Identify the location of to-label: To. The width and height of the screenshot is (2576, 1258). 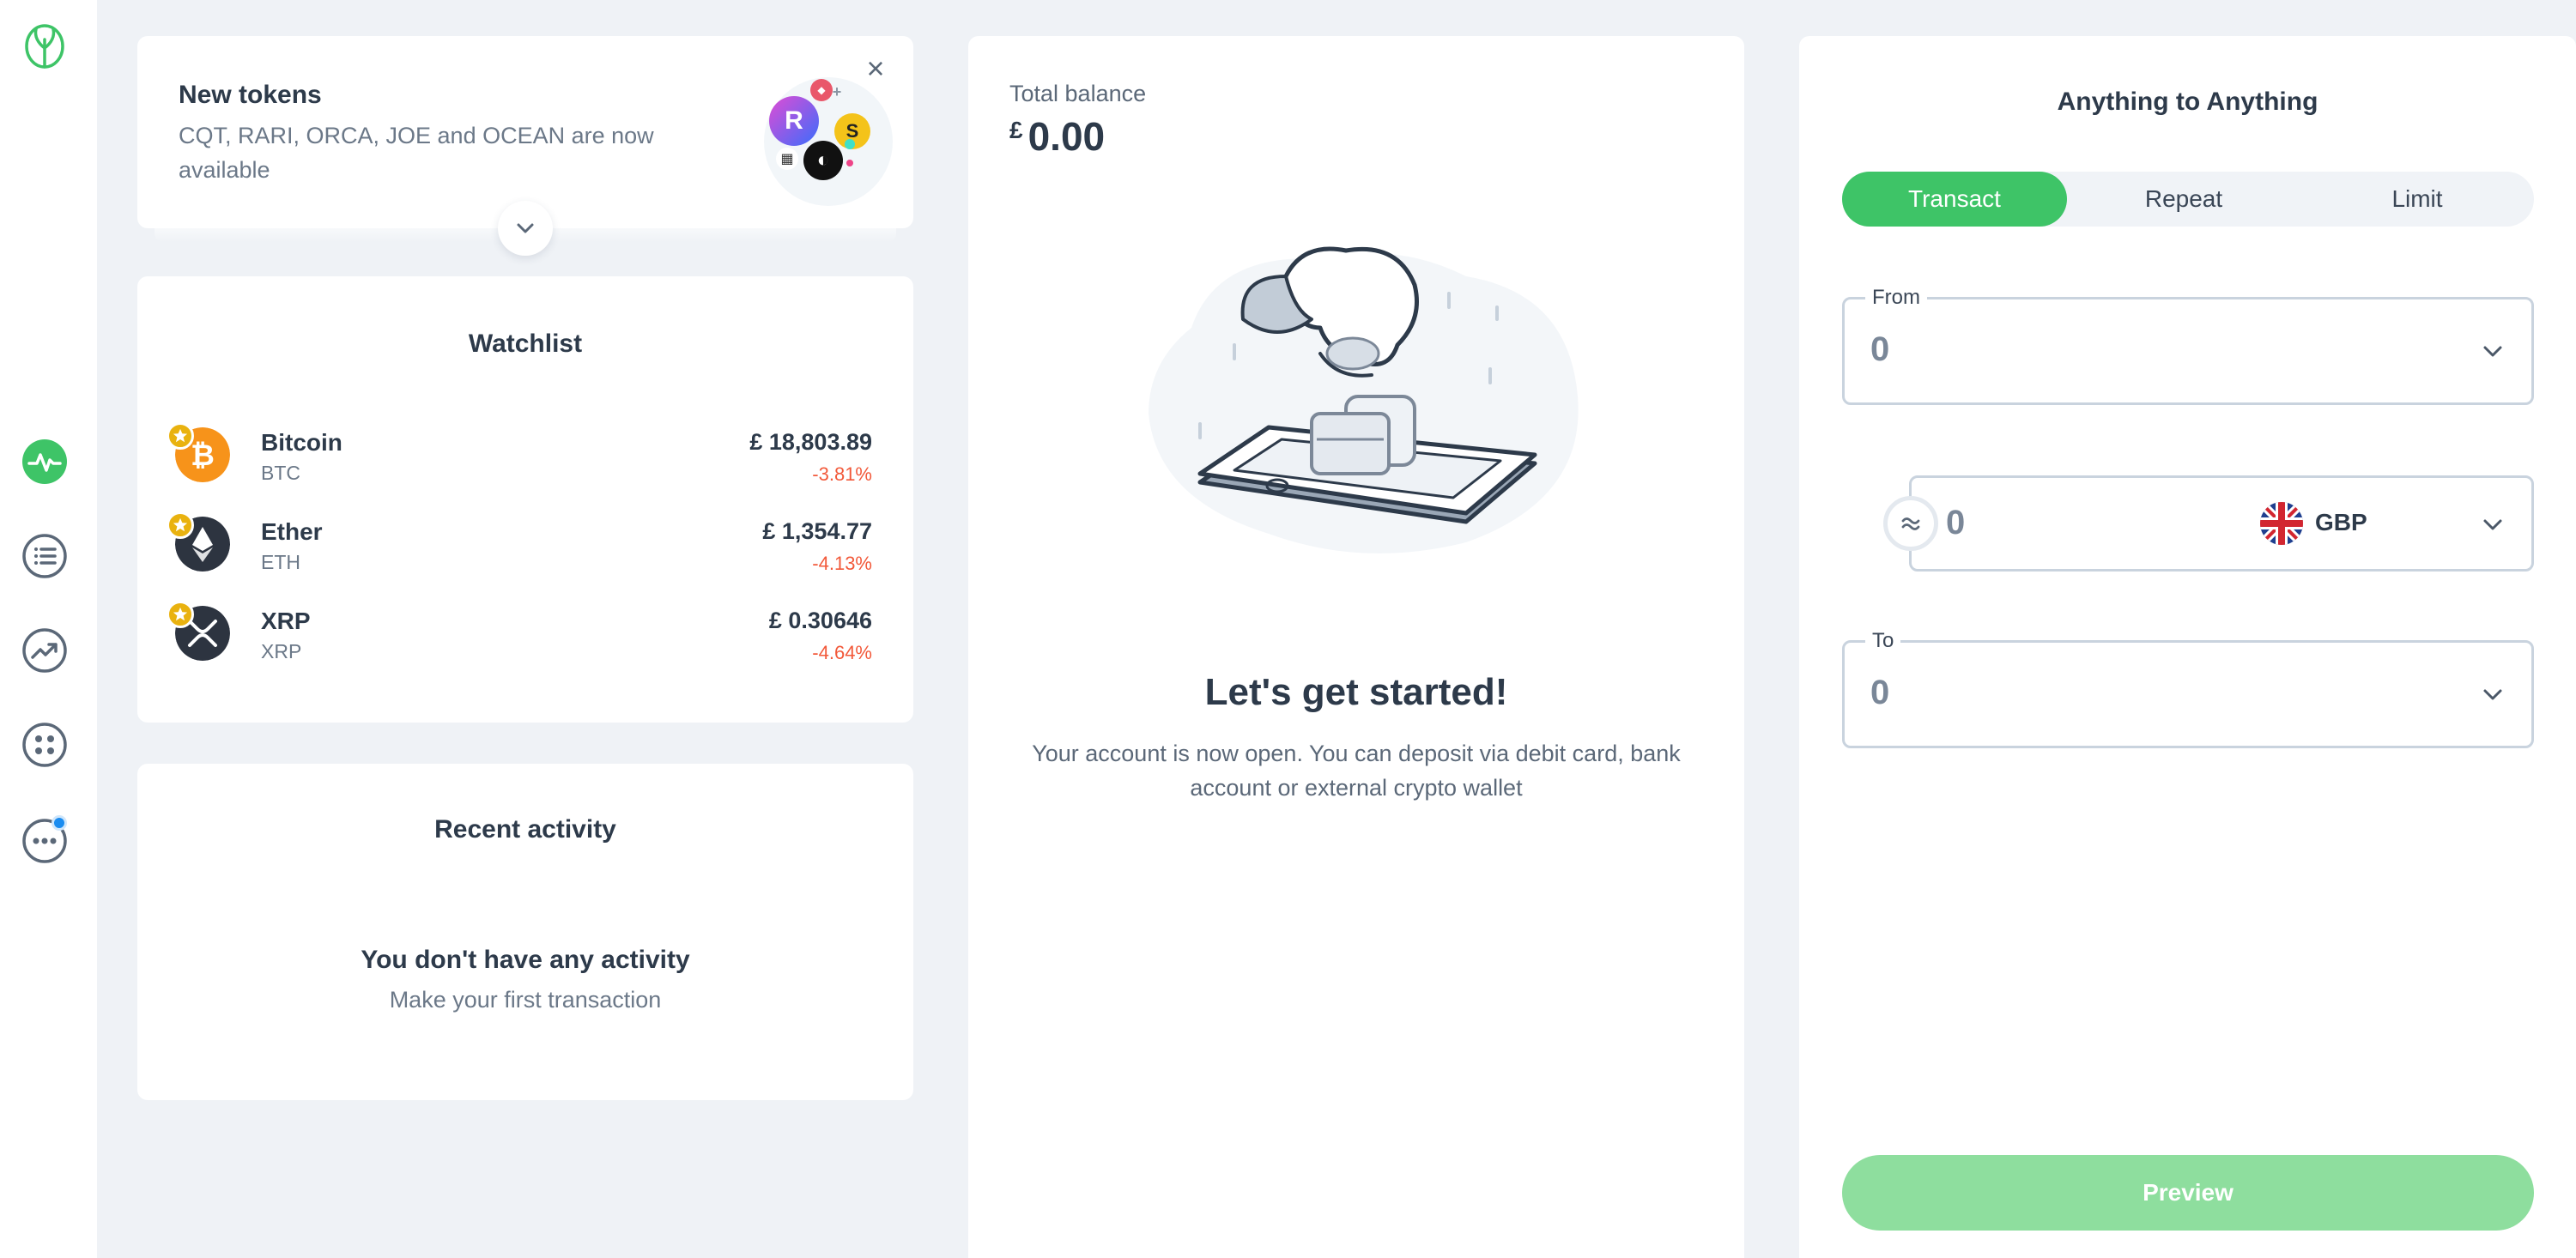
(1883, 641).